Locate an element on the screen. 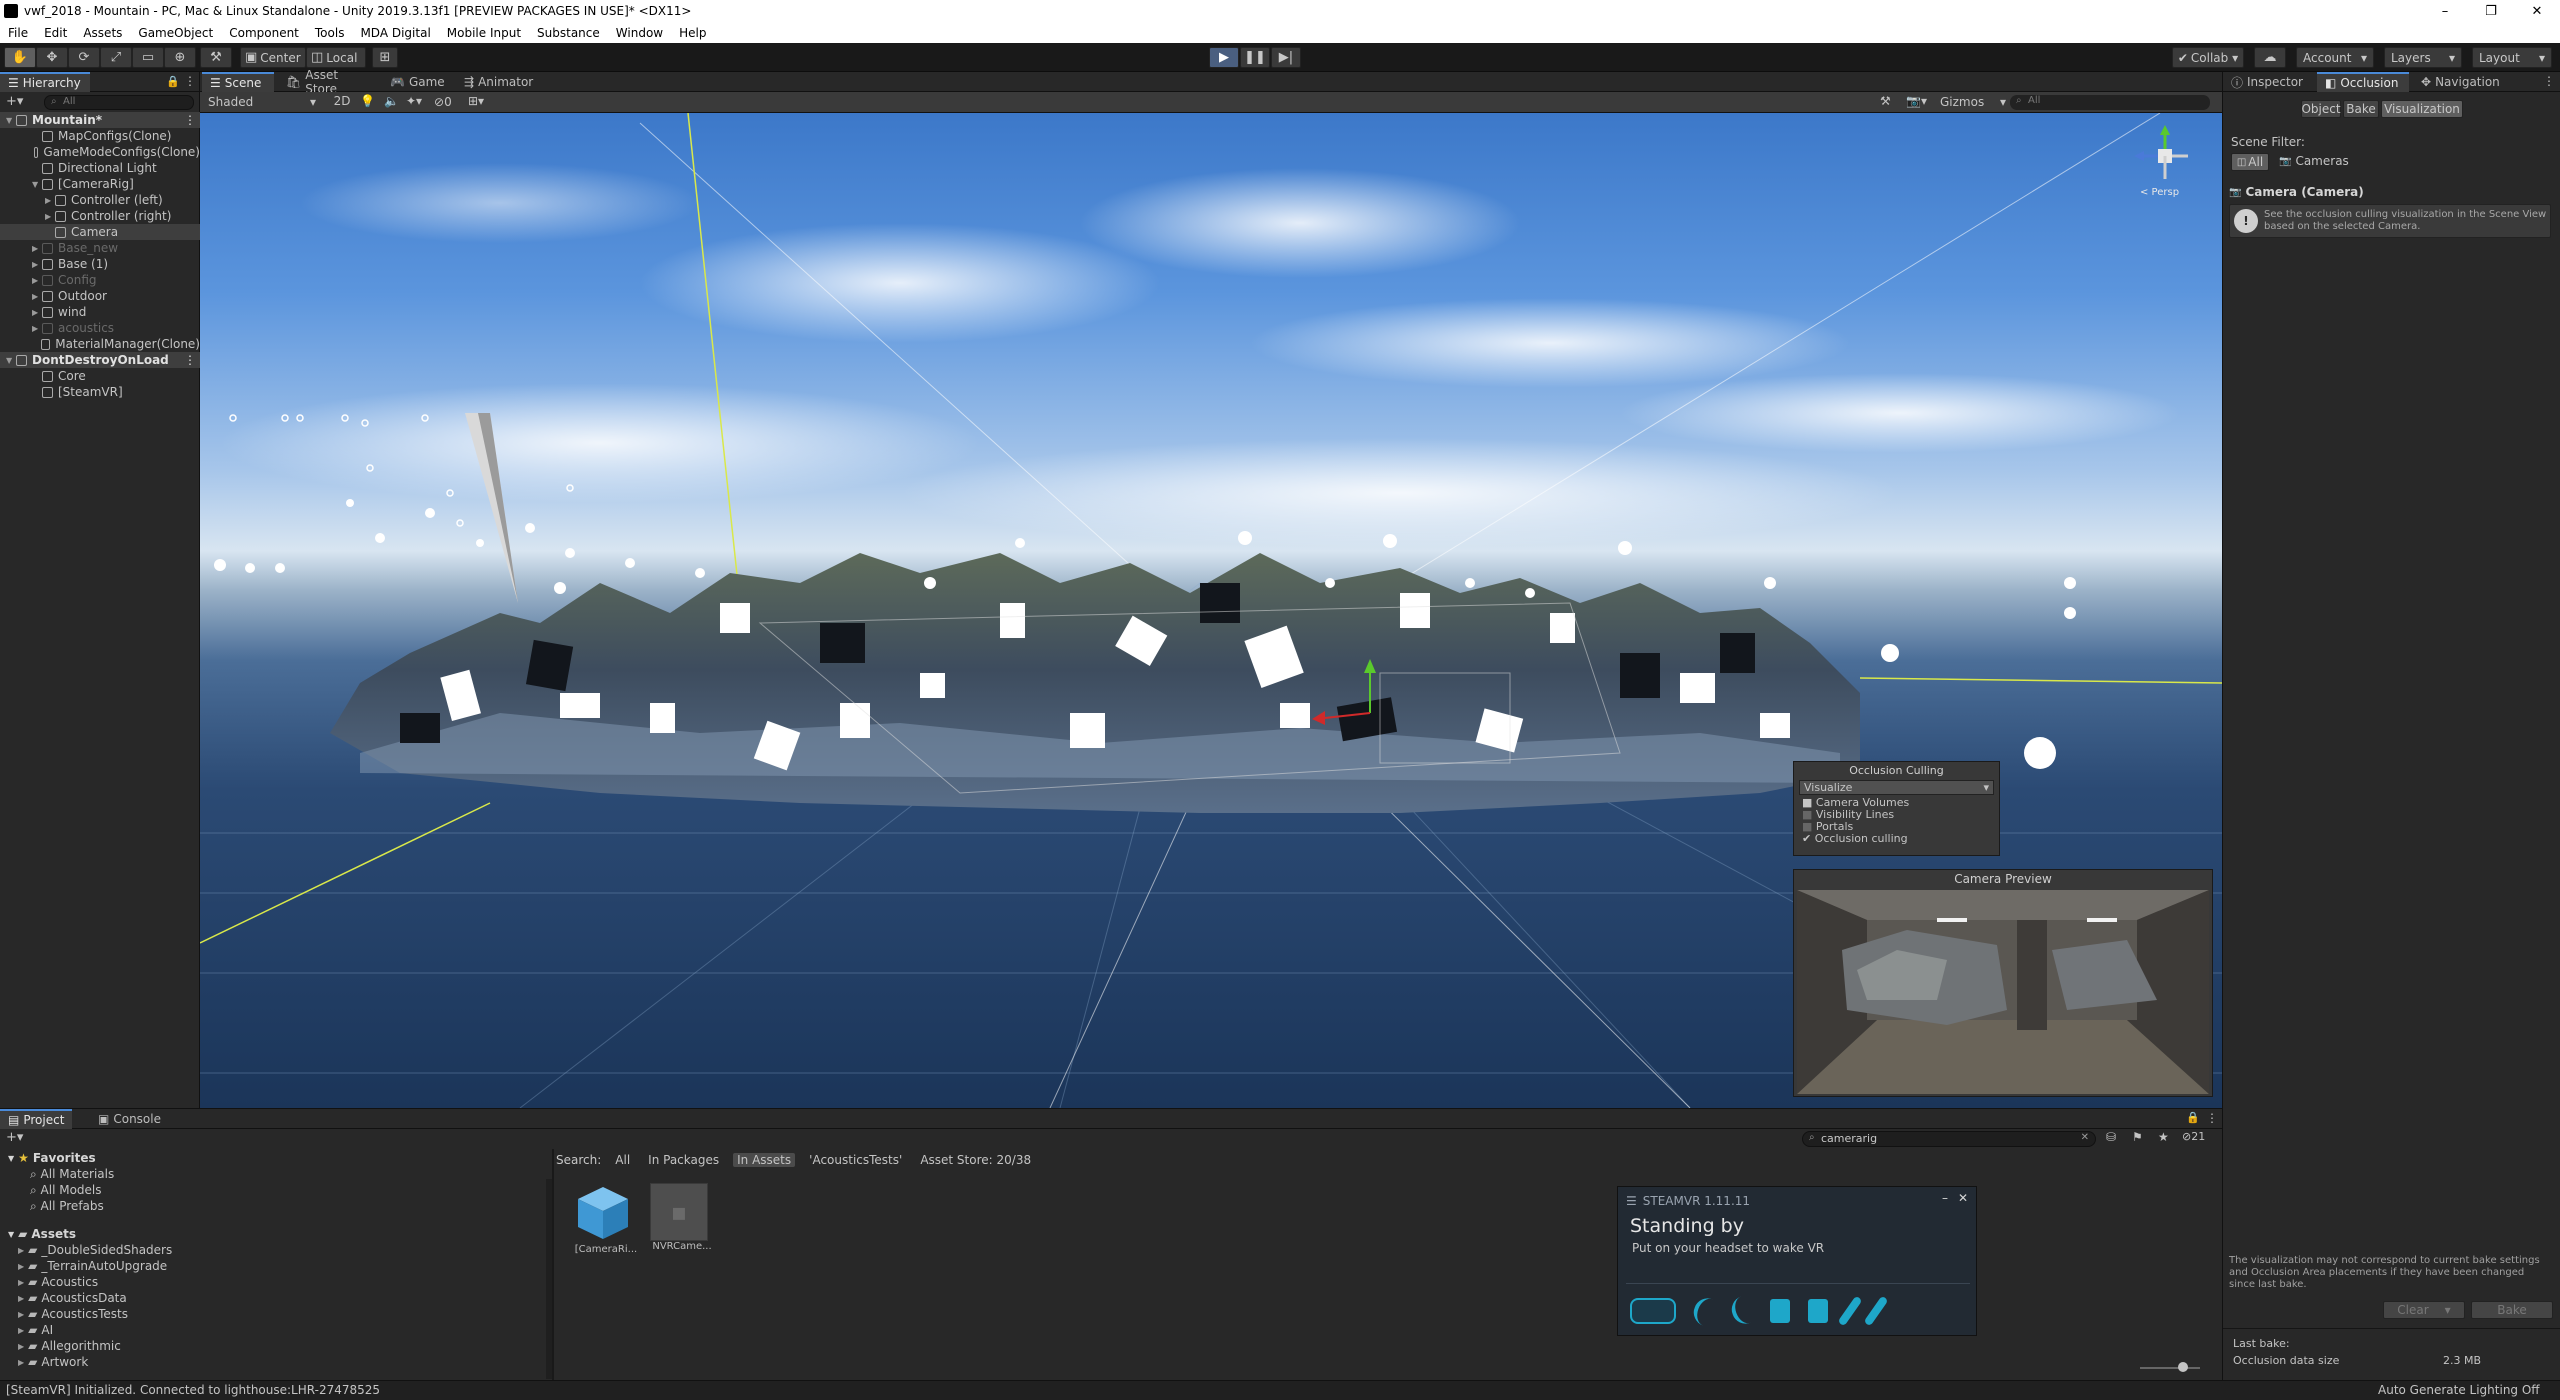 The width and height of the screenshot is (2560, 1400). tab-scene: ☰ Scene is located at coordinates (238, 82).